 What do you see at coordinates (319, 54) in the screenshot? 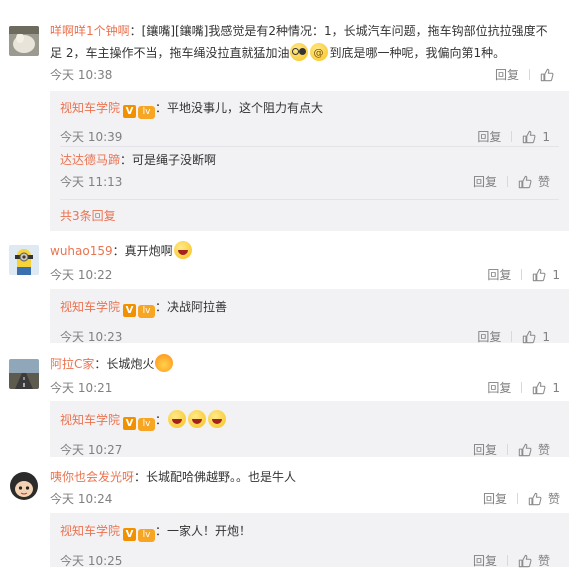
I see `dizzy-emoji-icon` at bounding box center [319, 54].